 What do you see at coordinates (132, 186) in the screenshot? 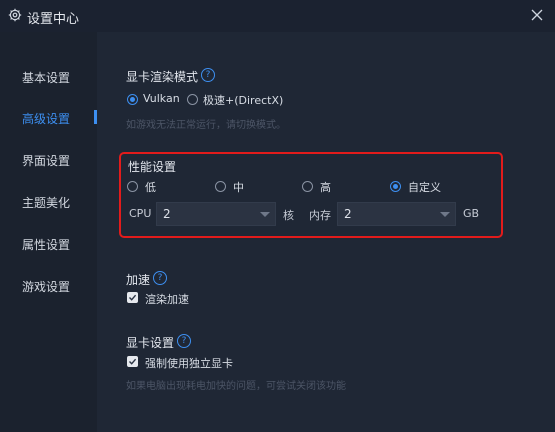
I see `radio-perf-low` at bounding box center [132, 186].